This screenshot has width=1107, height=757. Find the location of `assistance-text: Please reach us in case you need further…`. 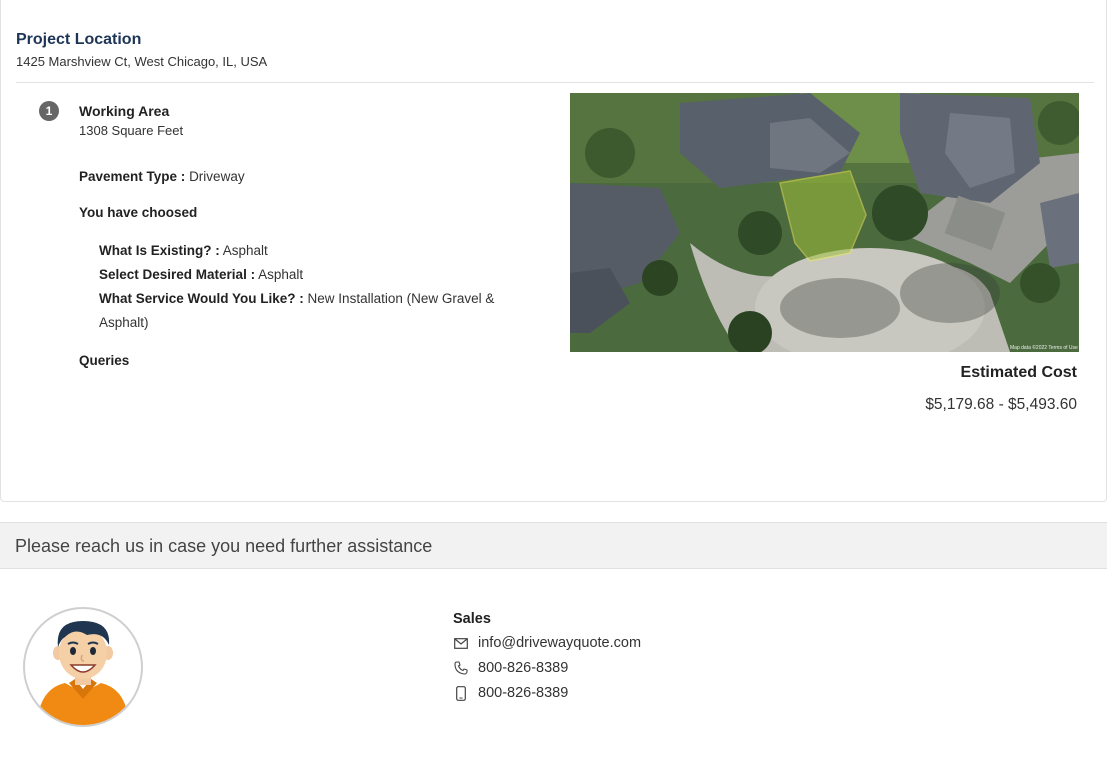

assistance-text: Please reach us in case you need further… is located at coordinates (224, 546).